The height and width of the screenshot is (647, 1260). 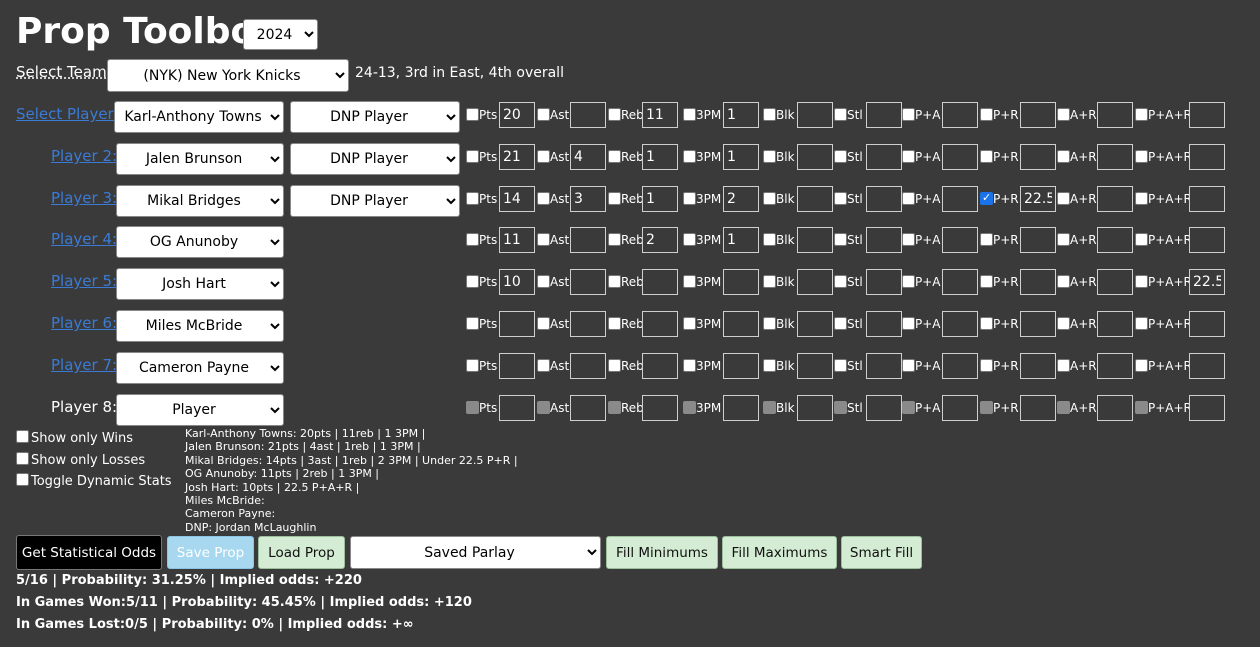 What do you see at coordinates (475, 552) in the screenshot?
I see `saved-parlay-select: Saved Parlay` at bounding box center [475, 552].